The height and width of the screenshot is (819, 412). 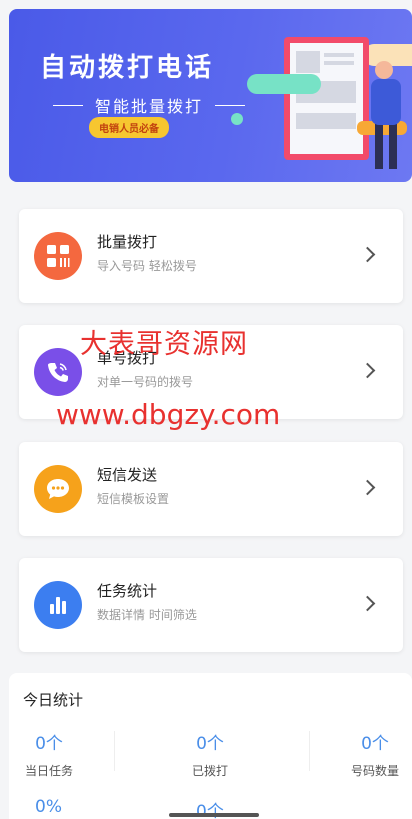 I want to click on decor-pill, so click(x=284, y=84).